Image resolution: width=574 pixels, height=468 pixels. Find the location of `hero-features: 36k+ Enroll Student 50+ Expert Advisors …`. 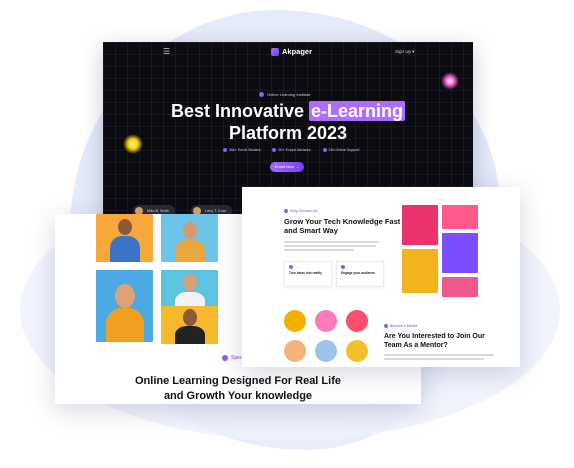

hero-features: 36k+ Enroll Student 50+ Expert Advisors … is located at coordinates (291, 150).